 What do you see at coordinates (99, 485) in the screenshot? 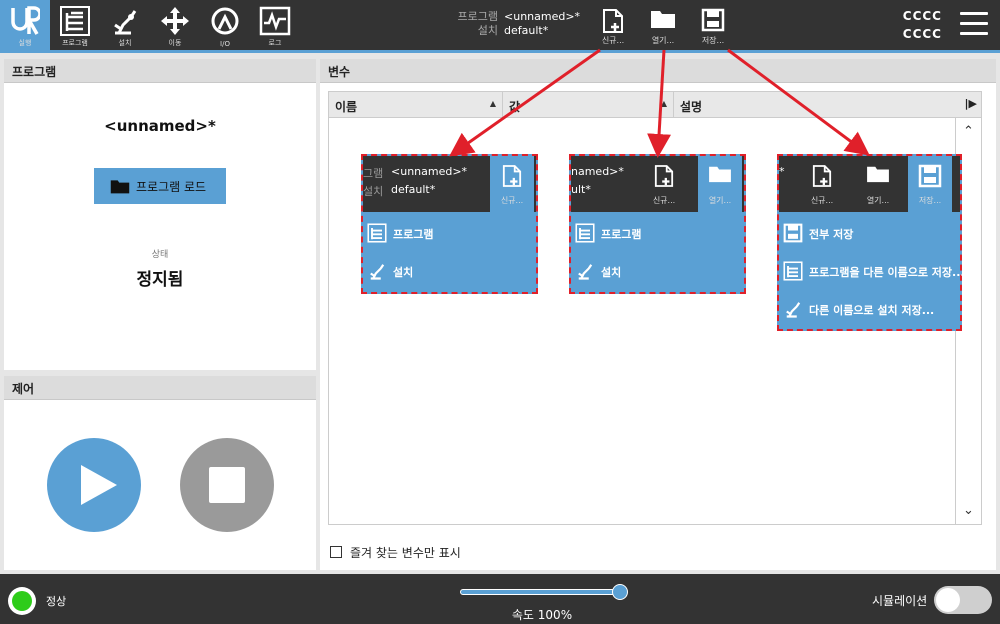
I see `play-icon` at bounding box center [99, 485].